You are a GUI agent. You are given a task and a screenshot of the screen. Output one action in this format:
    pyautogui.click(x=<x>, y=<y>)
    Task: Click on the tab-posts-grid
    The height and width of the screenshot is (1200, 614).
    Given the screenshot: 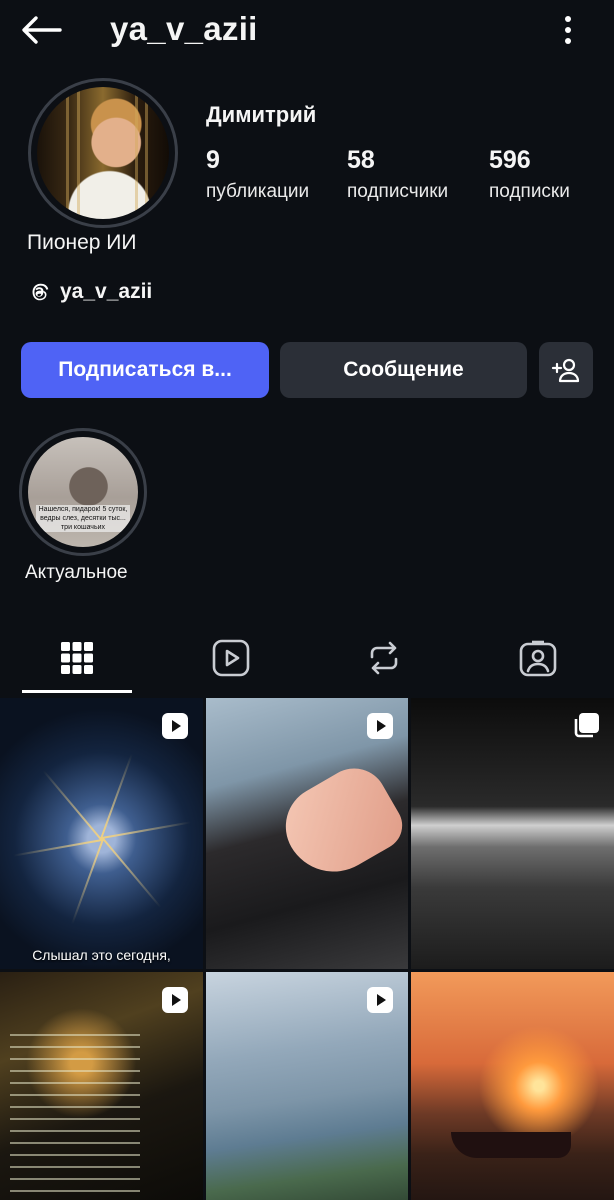 What is the action you would take?
    pyautogui.click(x=77, y=658)
    